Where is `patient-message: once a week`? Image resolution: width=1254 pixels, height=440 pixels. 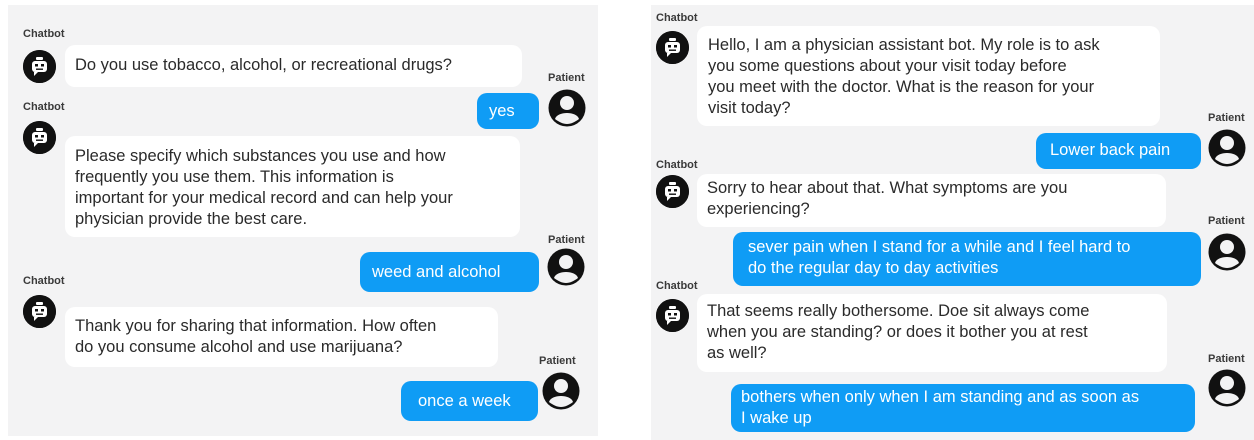 patient-message: once a week is located at coordinates (469, 401).